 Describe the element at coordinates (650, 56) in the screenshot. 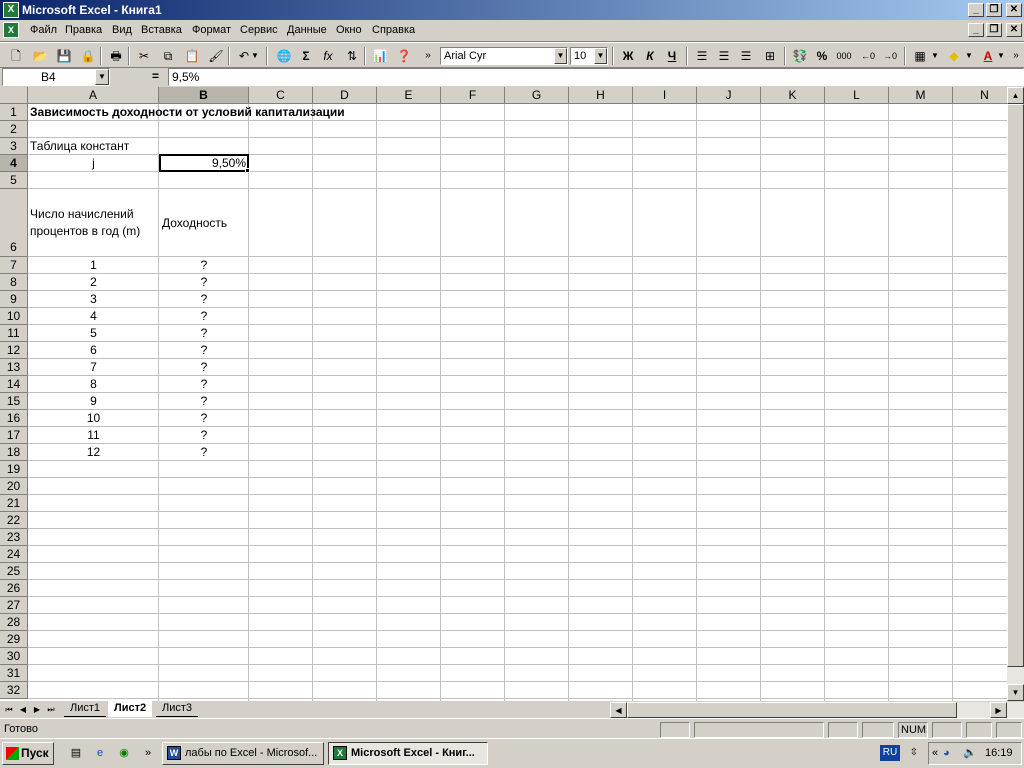

I see `italic-button: К` at that location.